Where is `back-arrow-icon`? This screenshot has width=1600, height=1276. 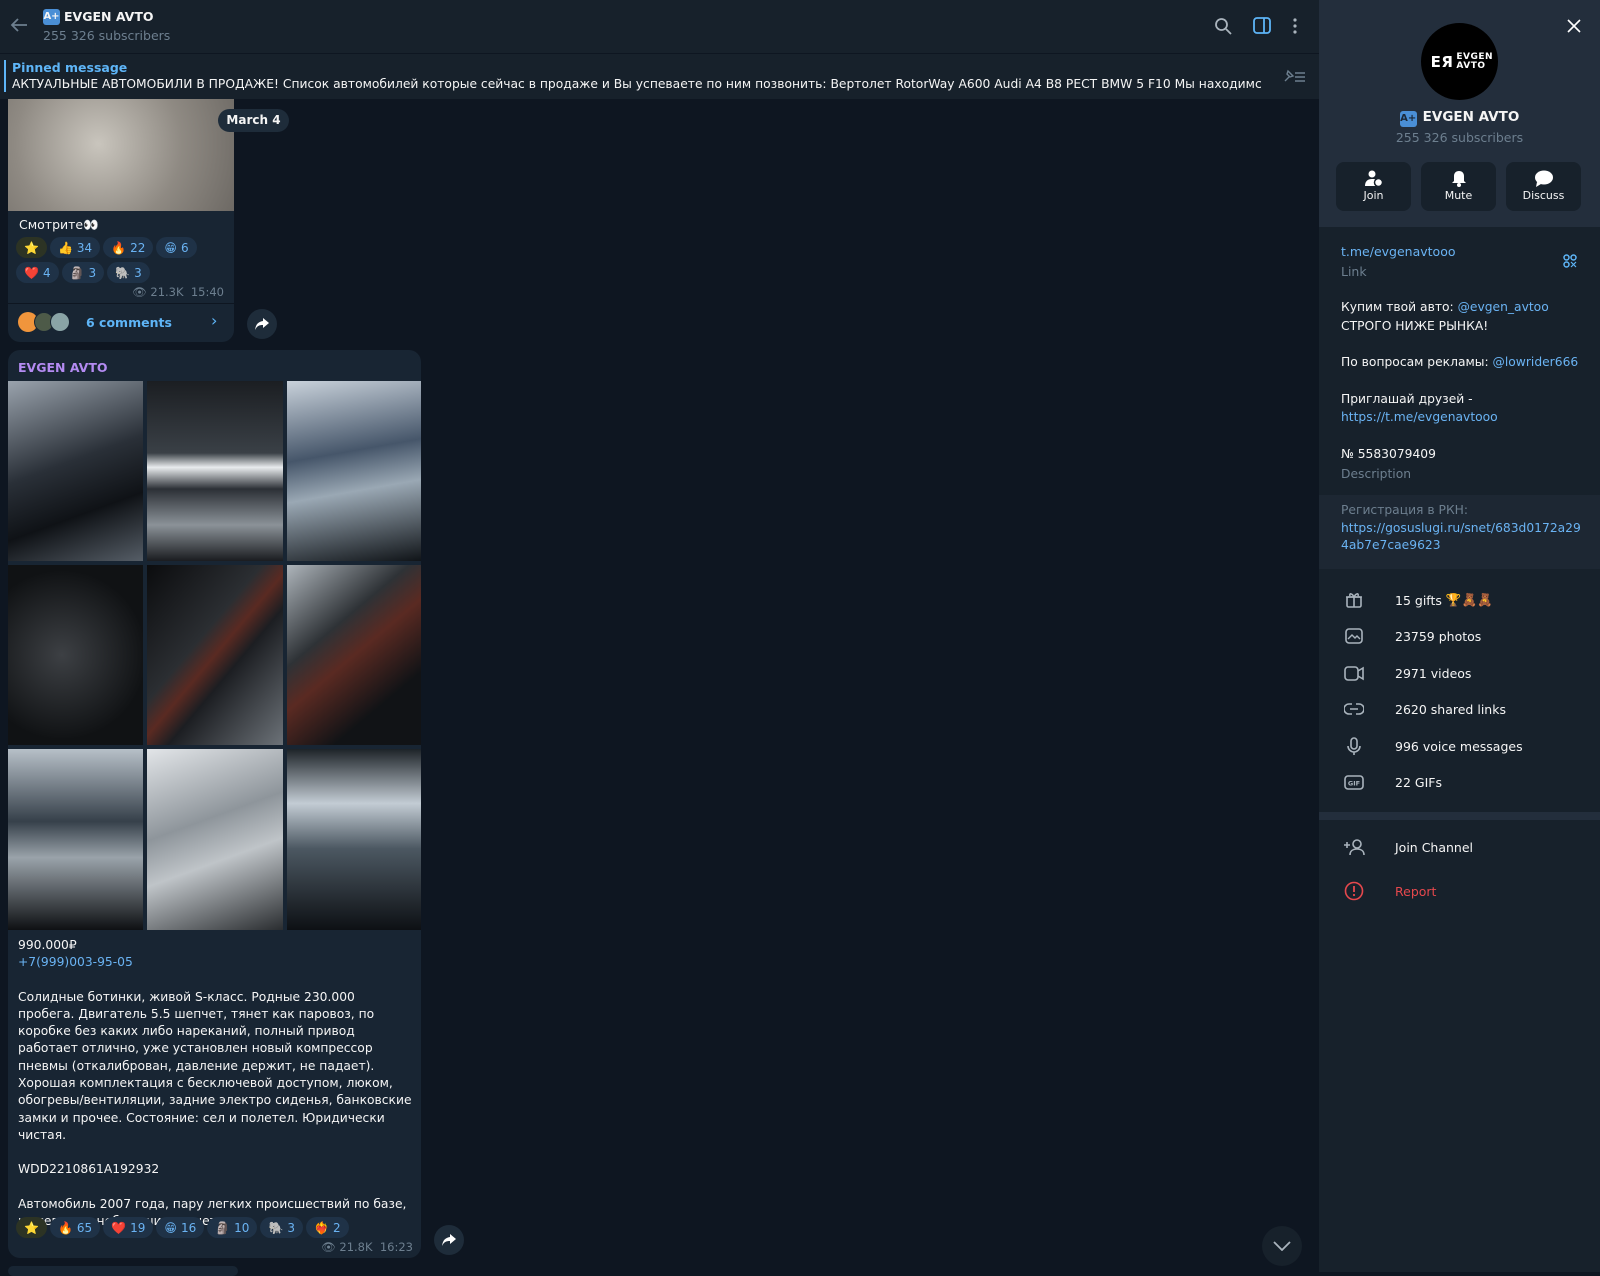 back-arrow-icon is located at coordinates (19, 25).